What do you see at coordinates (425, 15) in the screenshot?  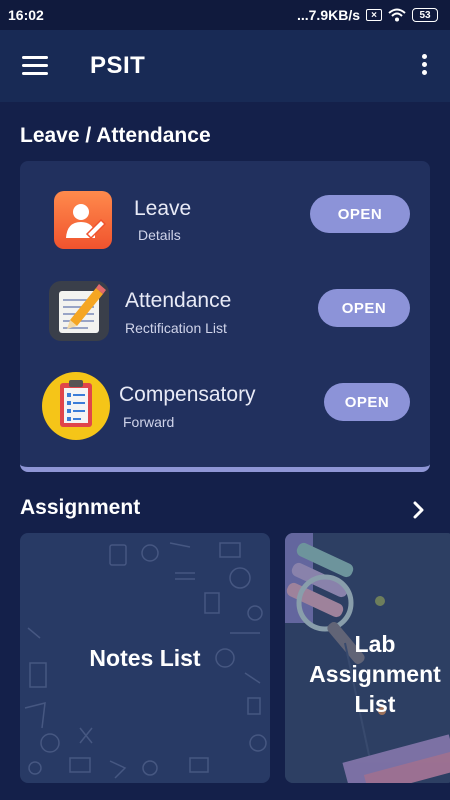 I see `battery-icon: 53` at bounding box center [425, 15].